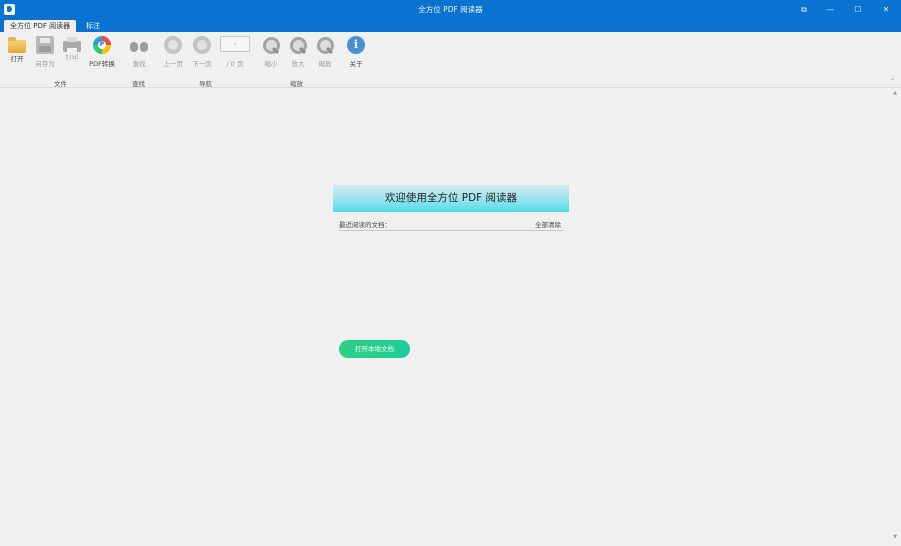 The height and width of the screenshot is (546, 901). What do you see at coordinates (271, 64) in the screenshot?
I see `zoom-out-label: 缩小` at bounding box center [271, 64].